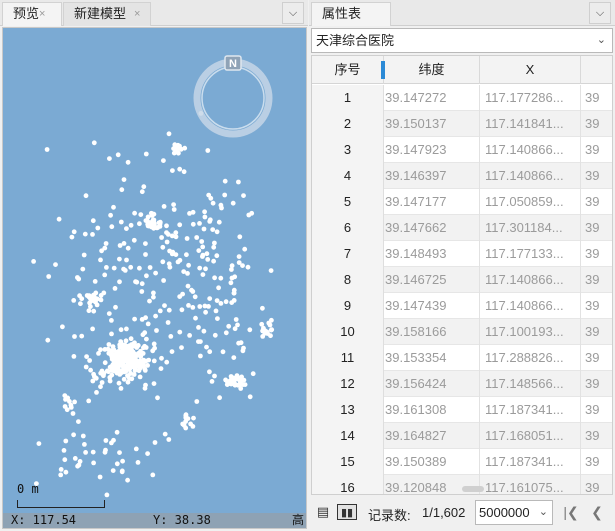 This screenshot has height=531, width=615. I want to click on compass-icon: N, so click(233, 98).